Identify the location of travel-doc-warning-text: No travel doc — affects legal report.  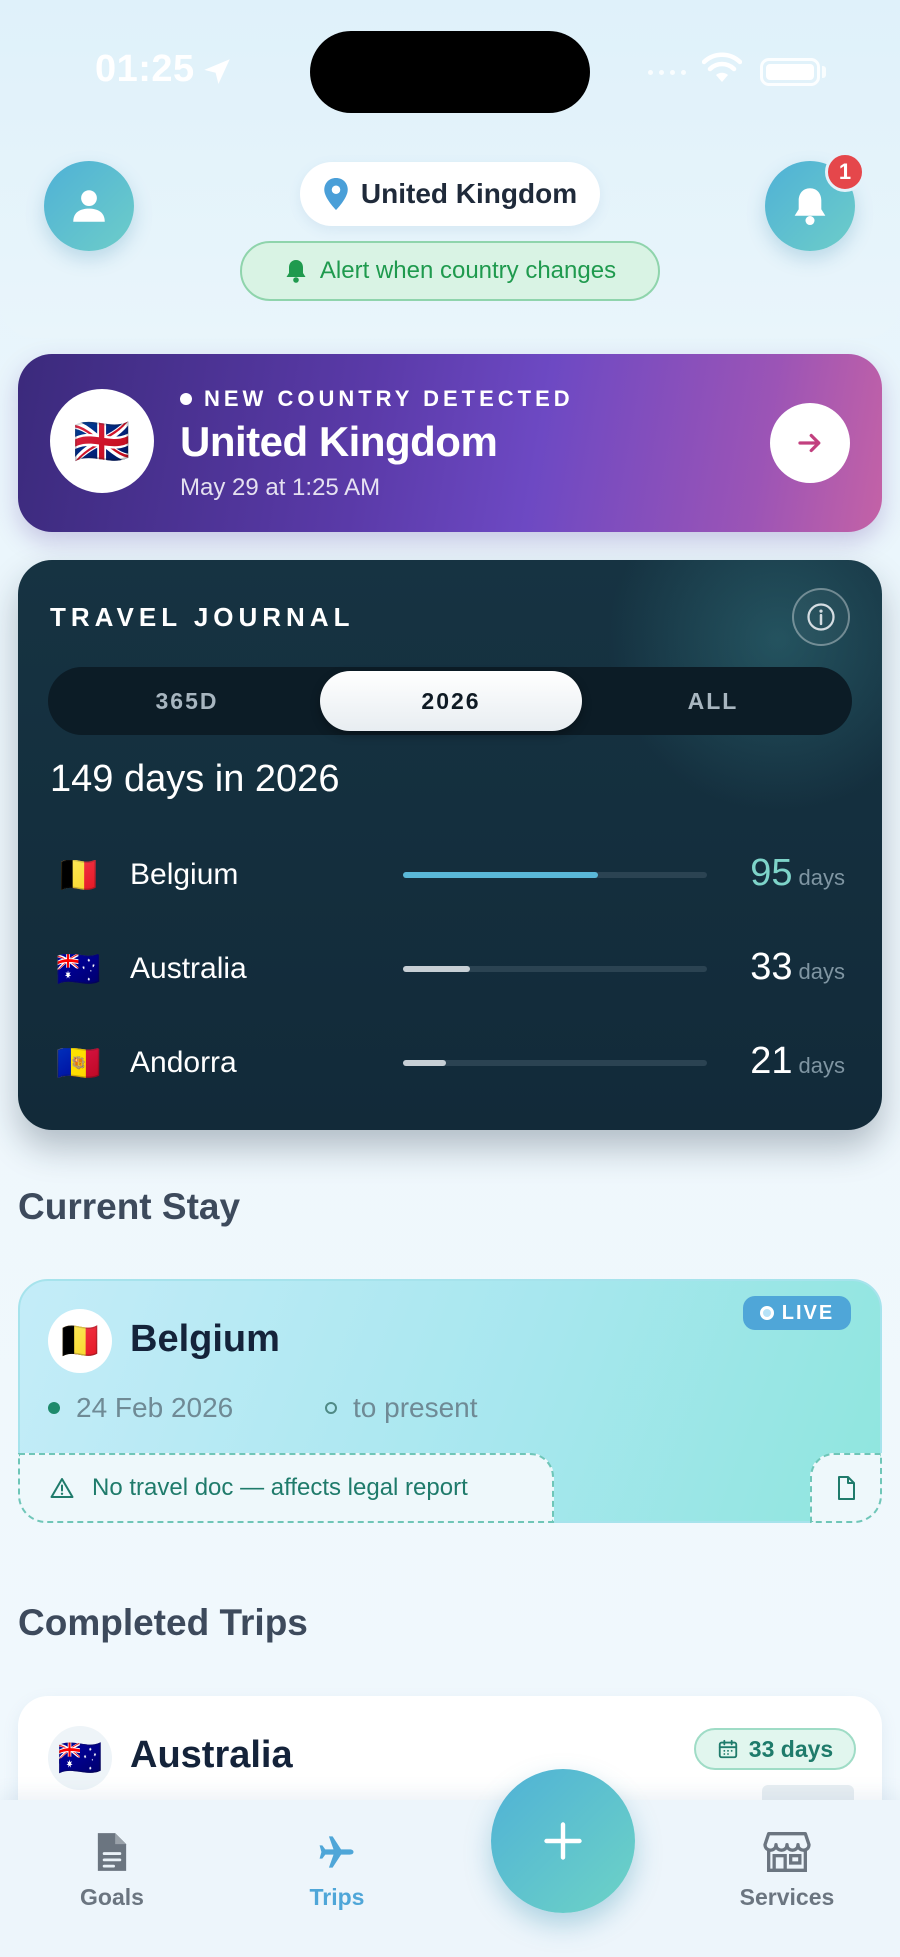
(280, 1487).